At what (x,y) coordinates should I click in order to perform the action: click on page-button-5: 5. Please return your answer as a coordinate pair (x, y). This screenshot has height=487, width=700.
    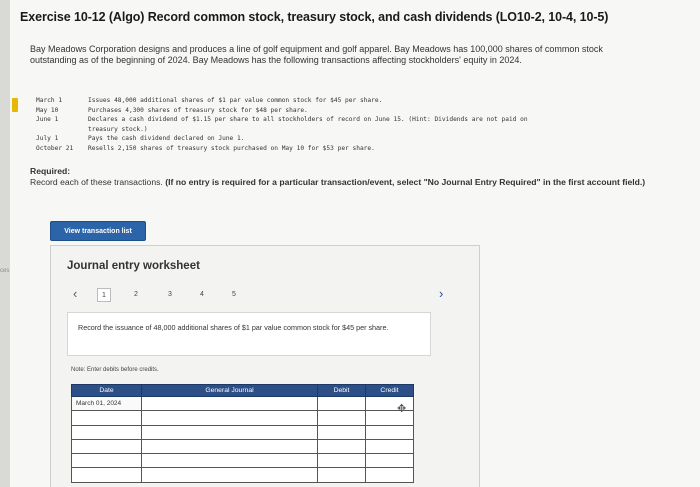
    Looking at the image, I should click on (234, 295).